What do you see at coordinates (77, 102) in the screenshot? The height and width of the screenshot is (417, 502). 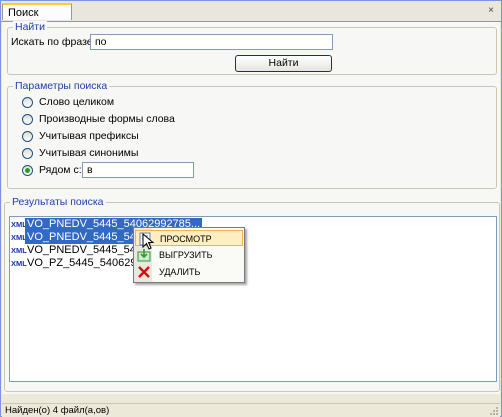 I see `option-label: Слово целиком` at bounding box center [77, 102].